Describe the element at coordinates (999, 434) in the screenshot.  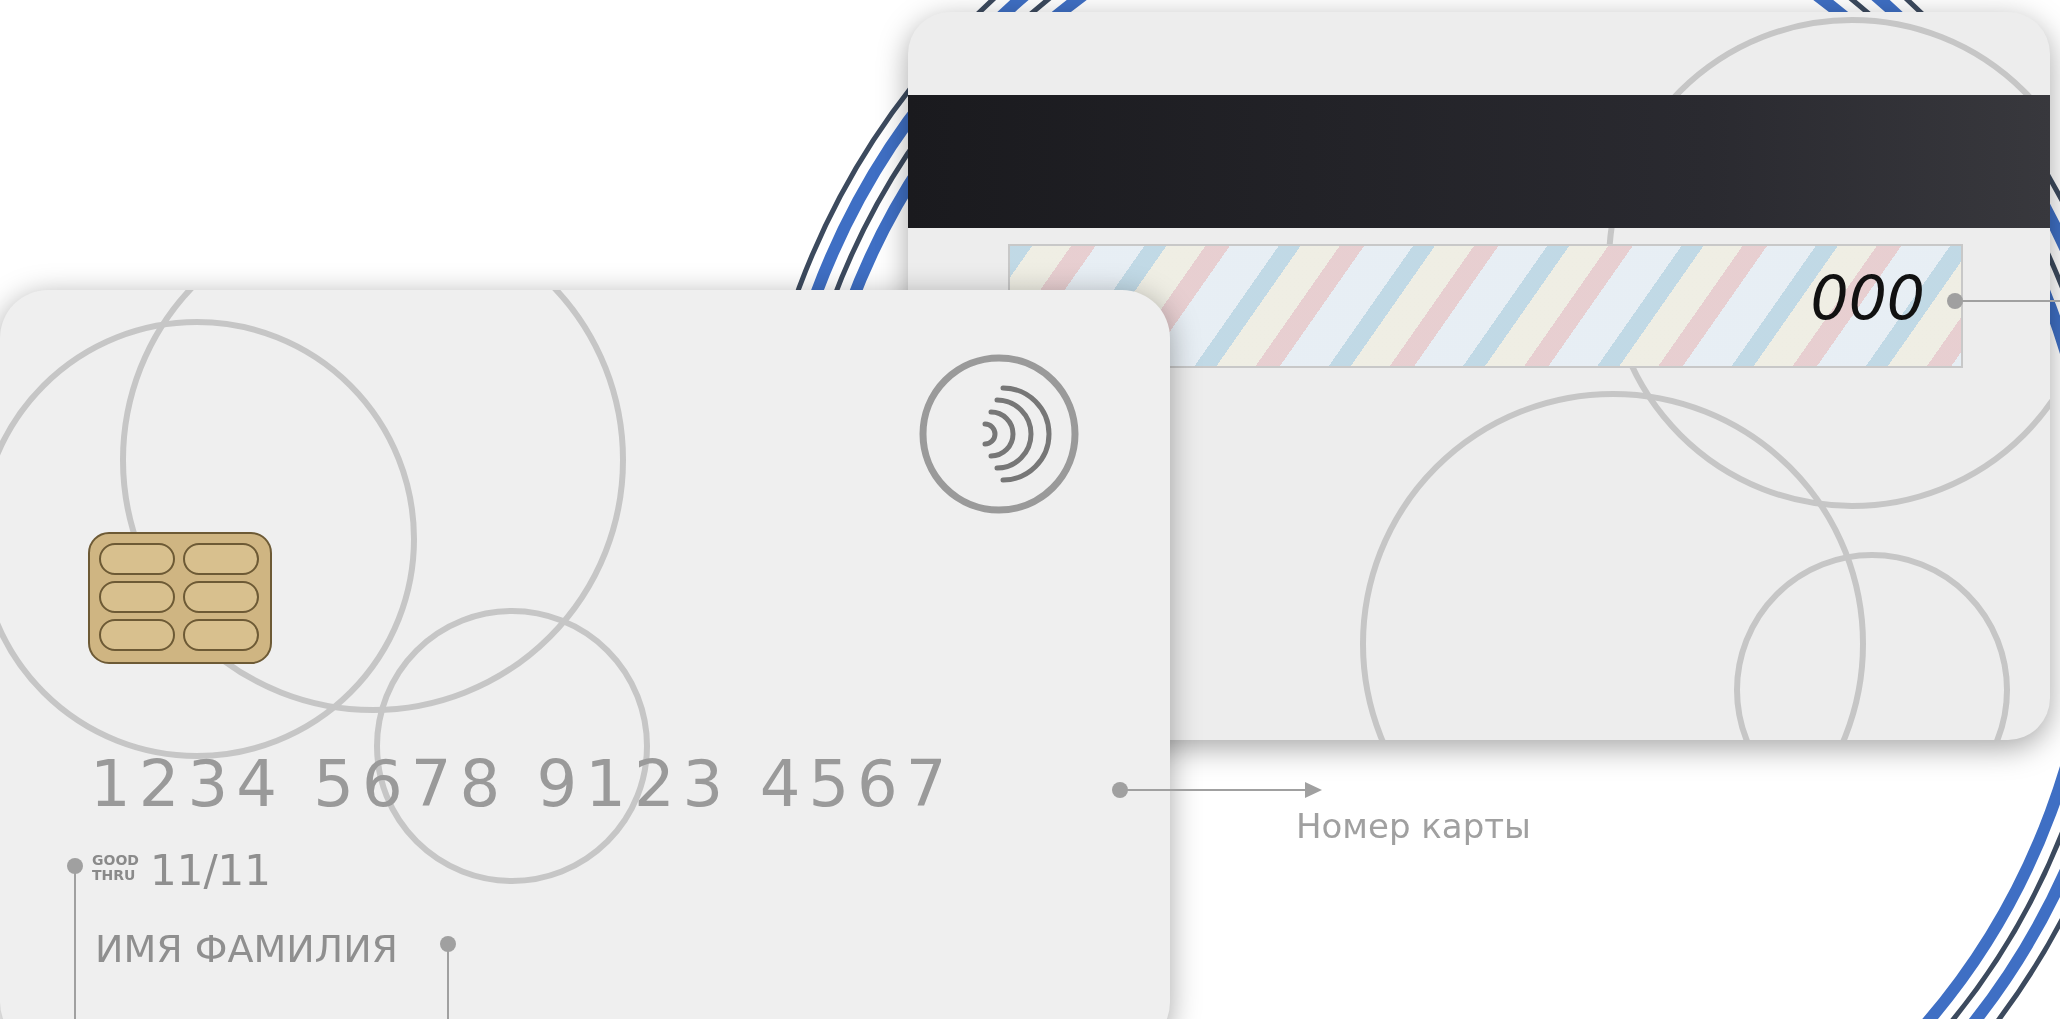
I see `contactless-icon` at that location.